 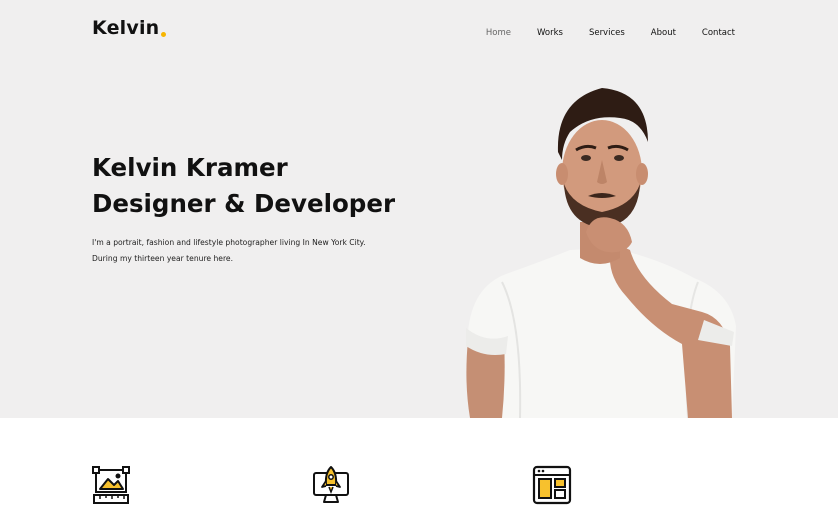 I want to click on nav-item-works: Works, so click(x=550, y=33).